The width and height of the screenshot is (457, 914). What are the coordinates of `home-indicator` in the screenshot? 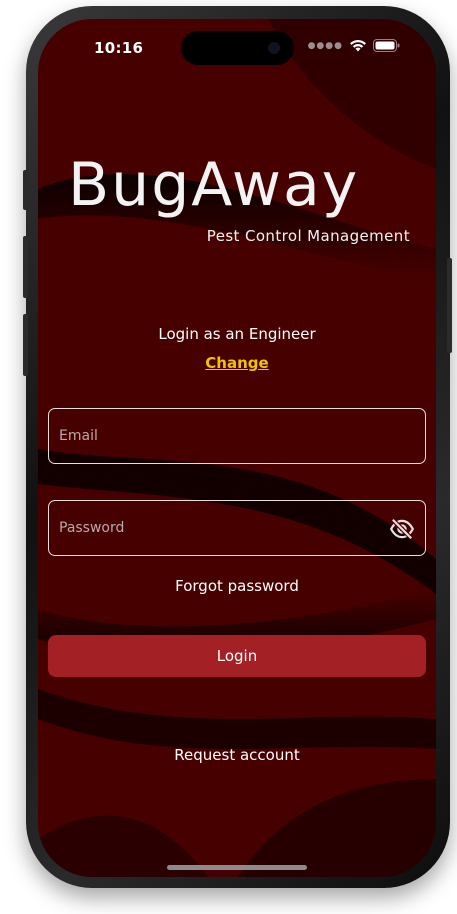 It's located at (237, 867).